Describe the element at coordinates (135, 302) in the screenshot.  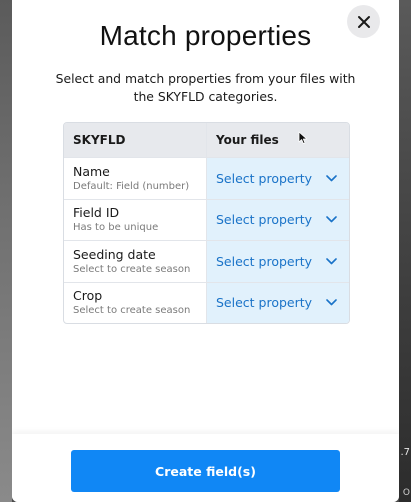
I see `category-cell: Crop Select to create season` at that location.